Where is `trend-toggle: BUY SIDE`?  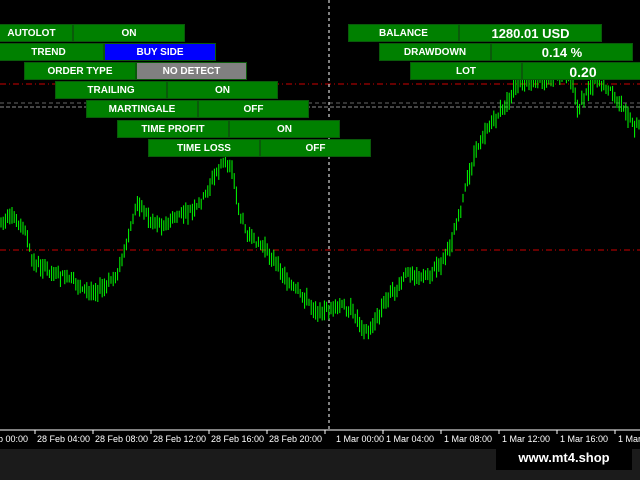
trend-toggle: BUY SIDE is located at coordinates (160, 52).